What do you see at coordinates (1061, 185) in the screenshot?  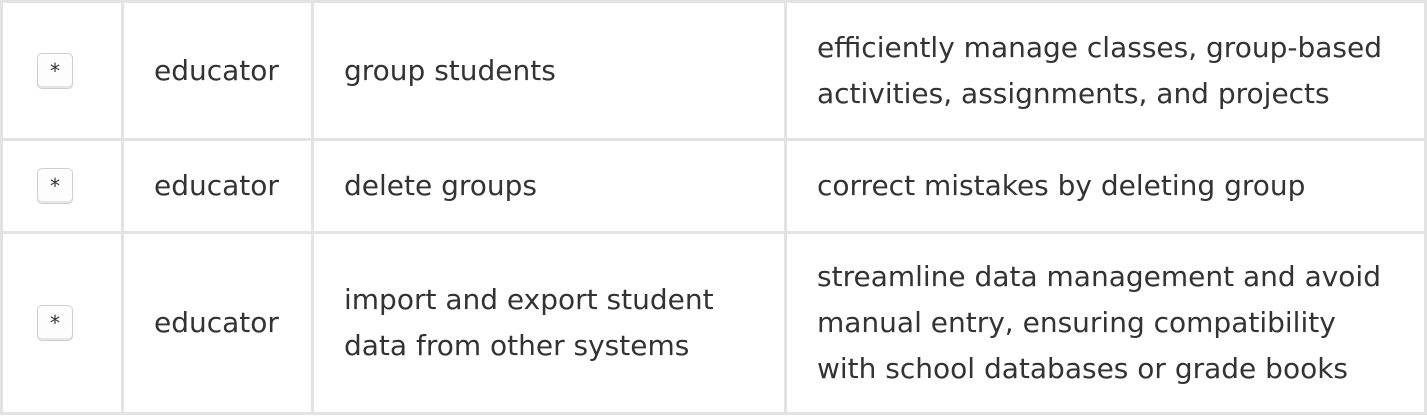 I see `benefit-text: correct mistakes by deleting group` at bounding box center [1061, 185].